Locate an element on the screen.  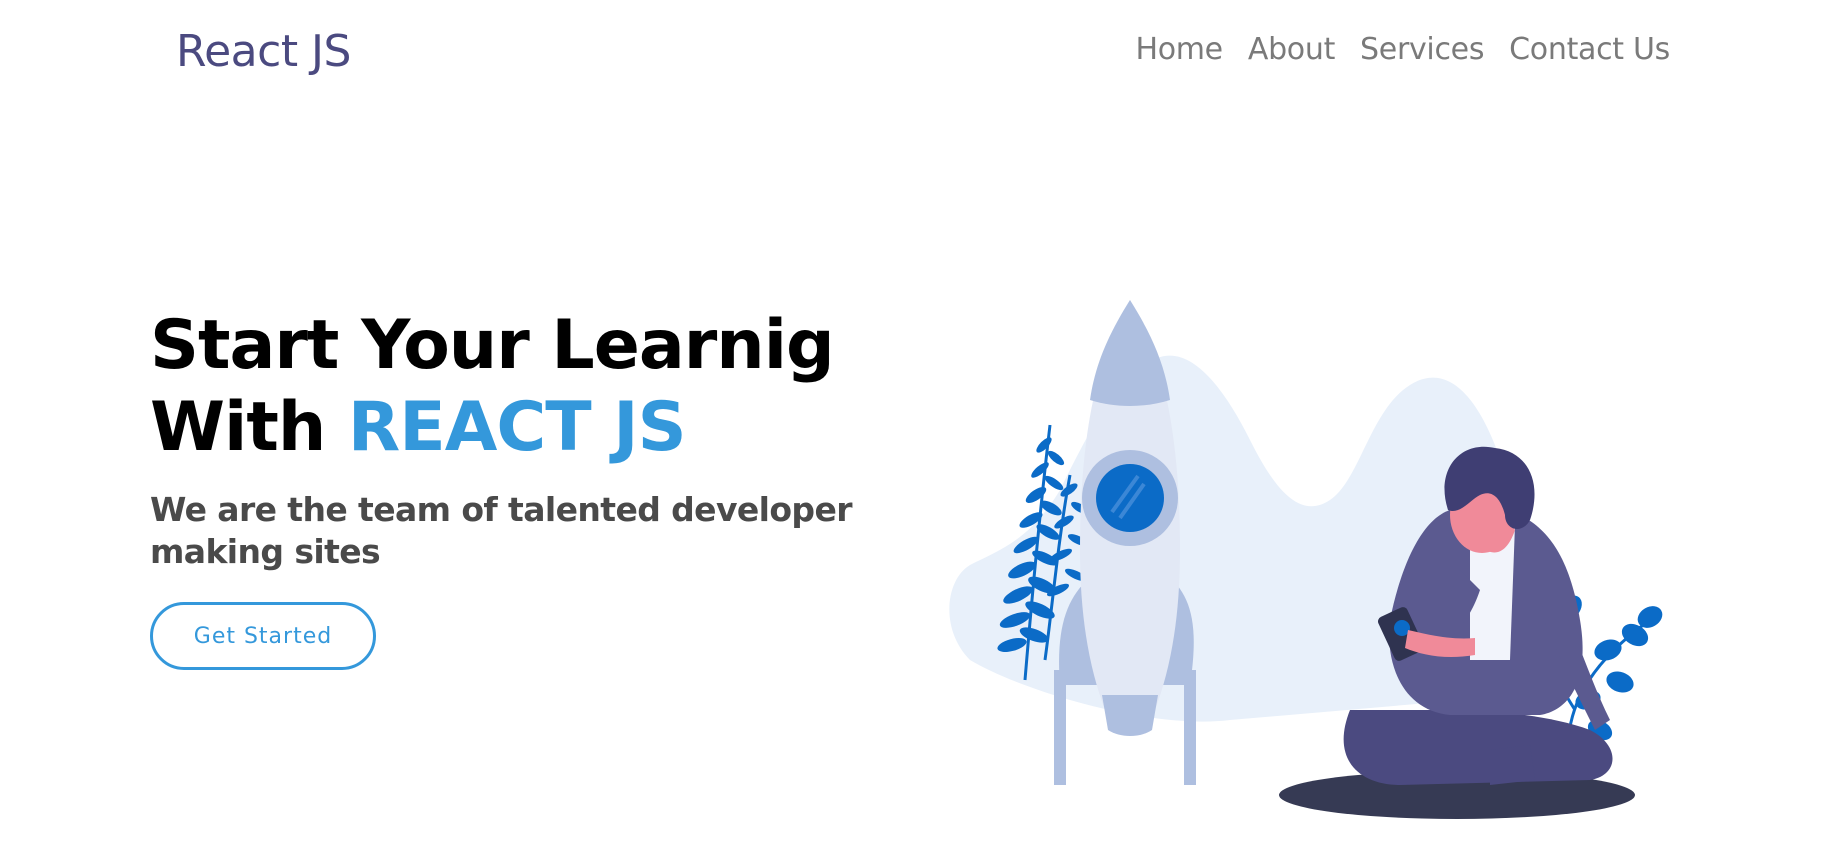
nav-item-about: About is located at coordinates (1292, 49).